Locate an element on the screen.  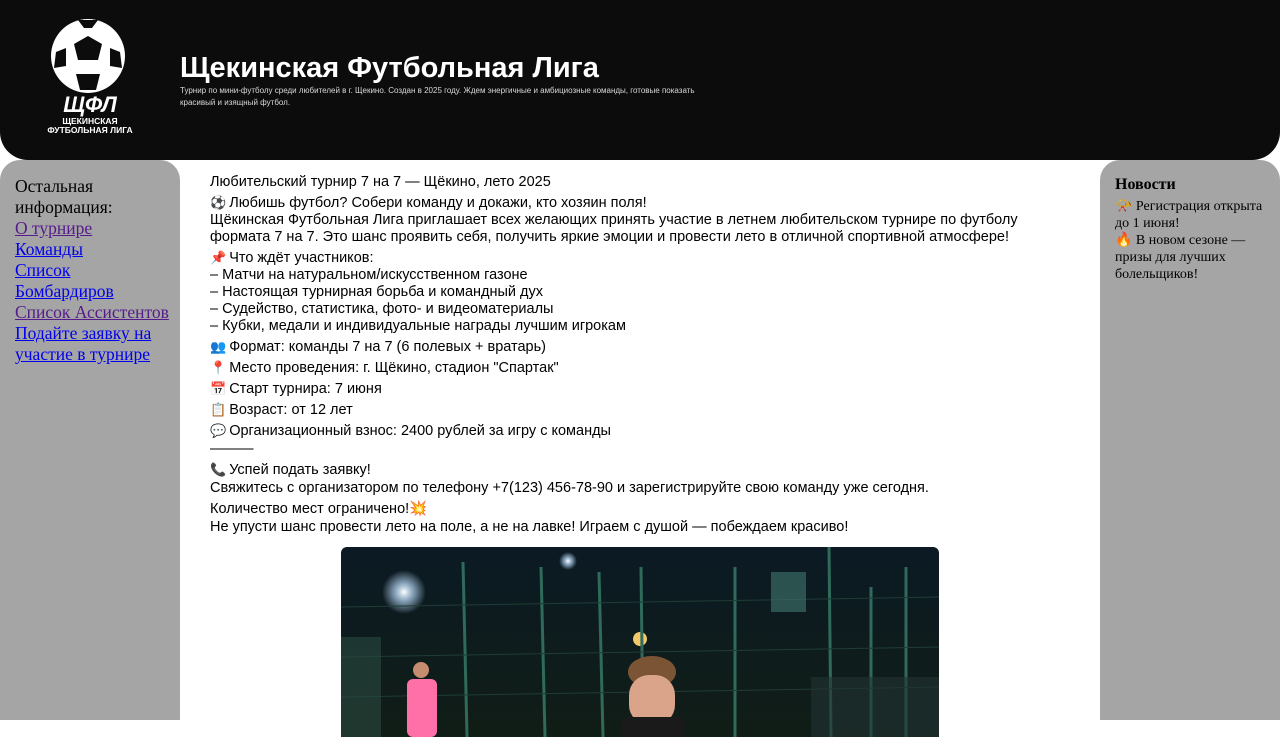
limited-text: Количество мест ограничено!💥 is located at coordinates (319, 509).